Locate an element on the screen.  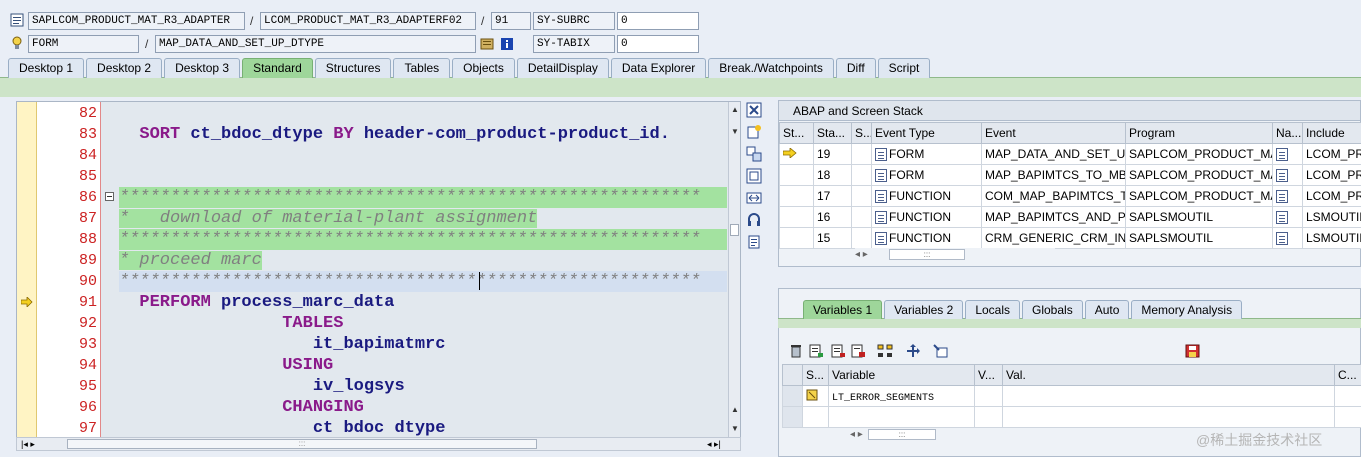
var-tab-auto: Auto is located at coordinates (1107, 309).